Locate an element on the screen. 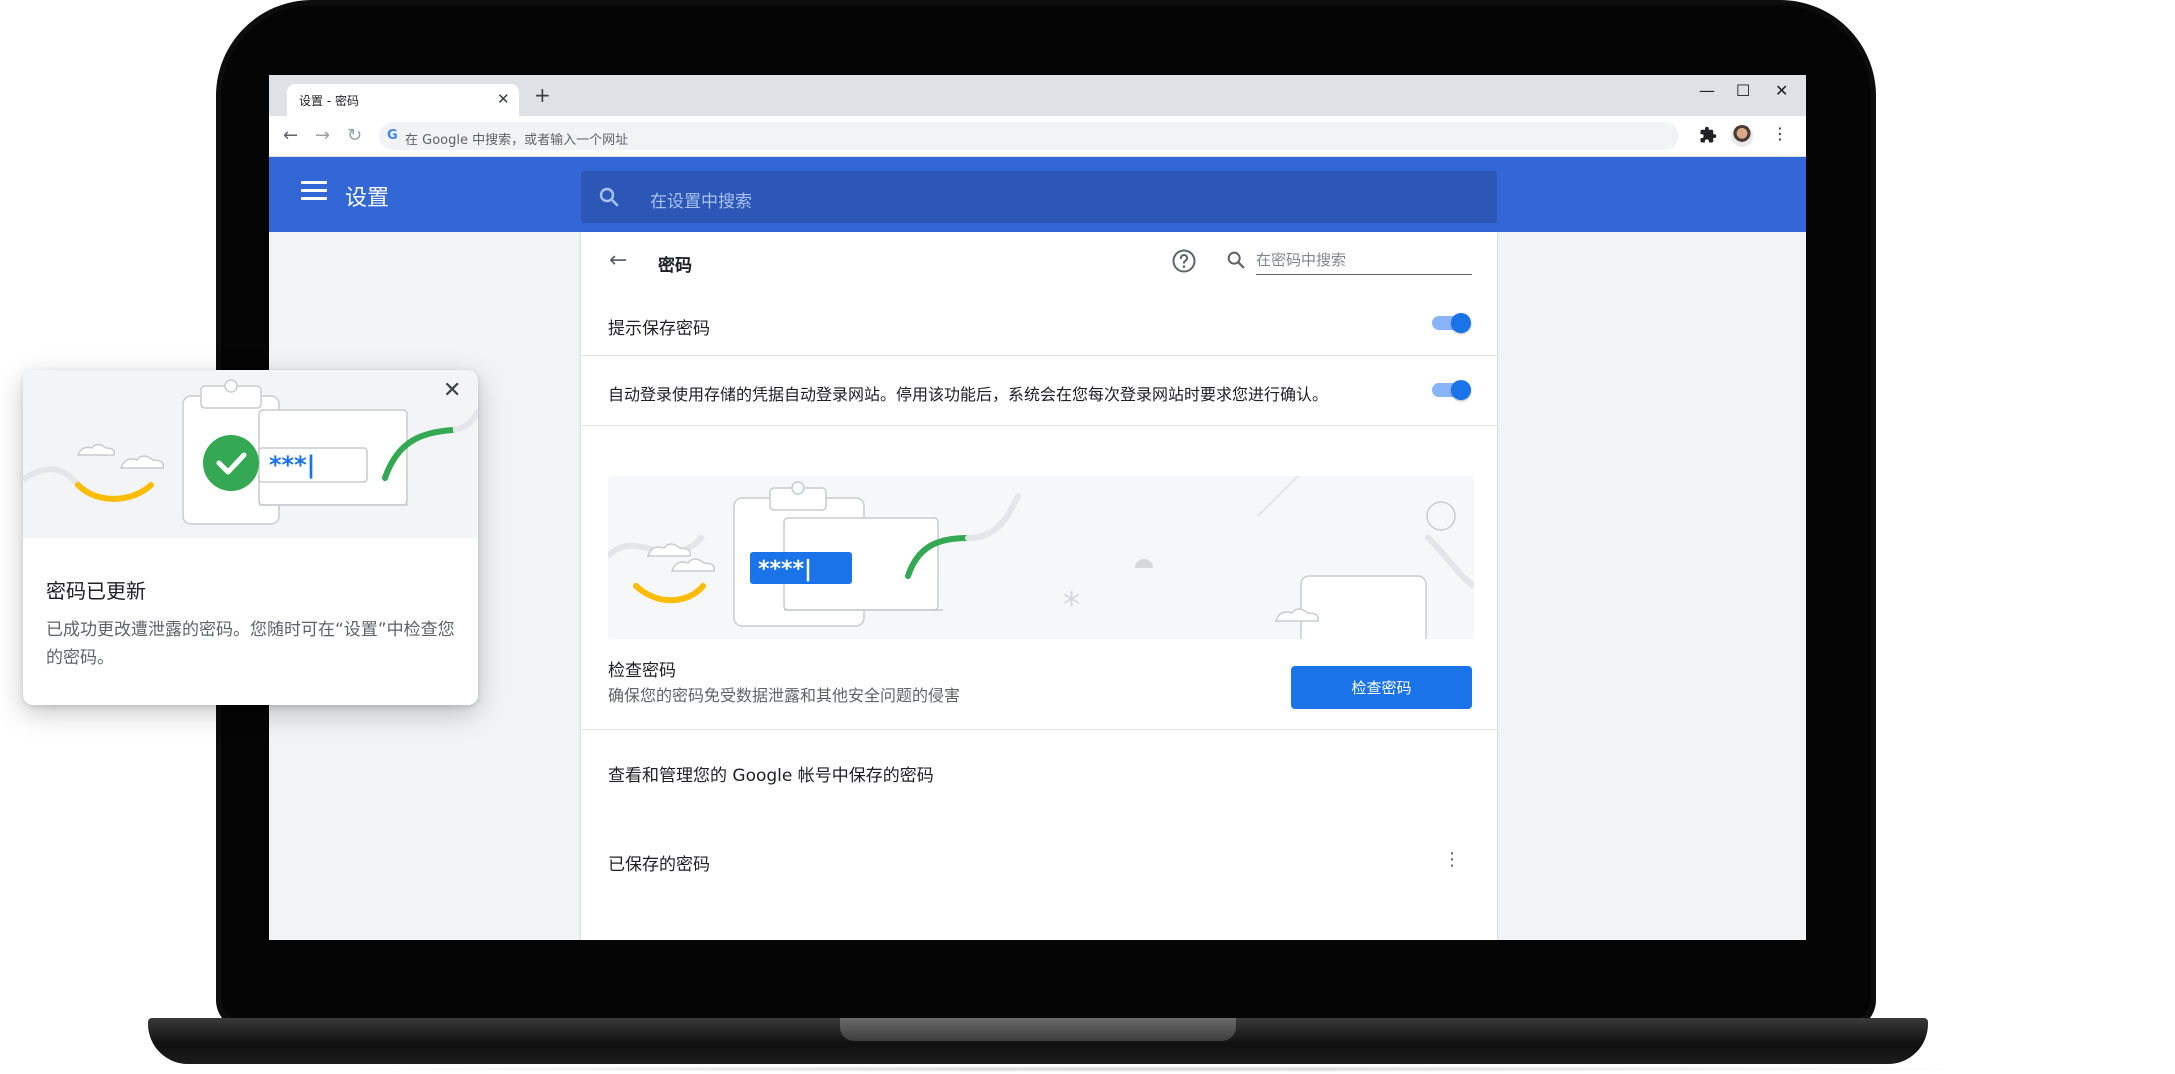 The image size is (2175, 1074). tab-settings-passwords: 设置 - 密码 ✕ is located at coordinates (403, 100).